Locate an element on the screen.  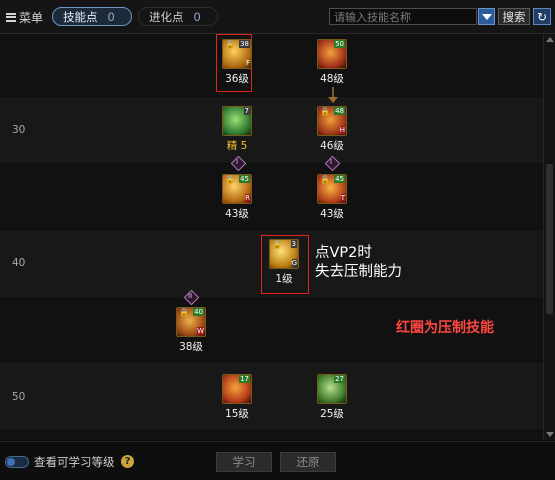
evolution-points-value: 0 is located at coordinates (197, 16).